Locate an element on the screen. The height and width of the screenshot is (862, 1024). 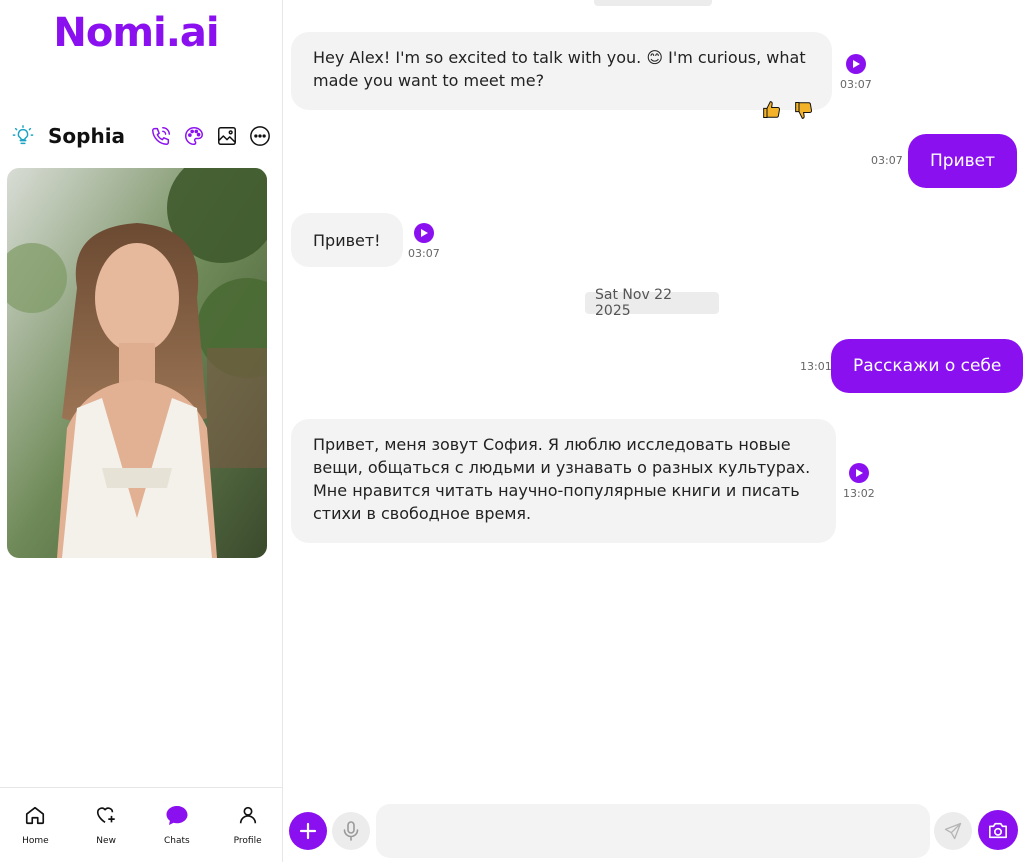
phone-icon is located at coordinates (161, 136).